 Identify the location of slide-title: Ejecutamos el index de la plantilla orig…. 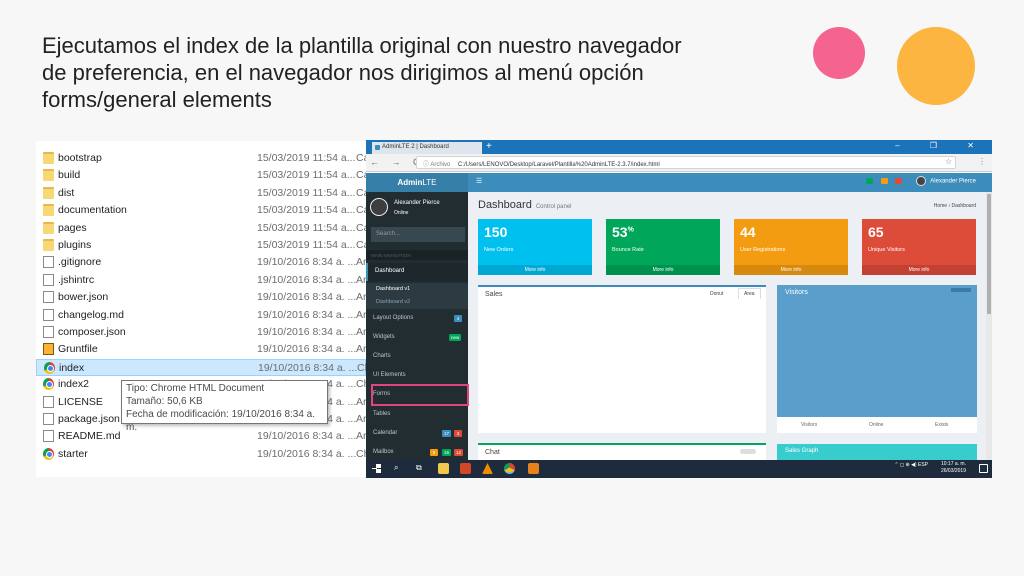
(362, 72).